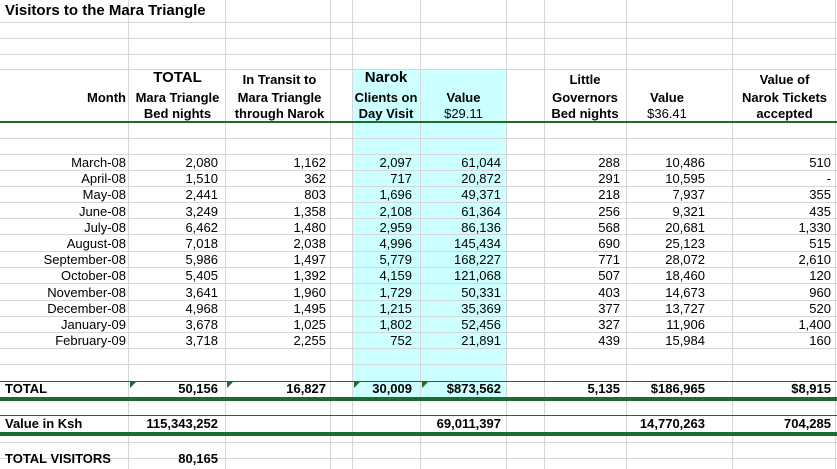  What do you see at coordinates (201, 308) in the screenshot?
I see `cell-total-bed-nights: 4,968` at bounding box center [201, 308].